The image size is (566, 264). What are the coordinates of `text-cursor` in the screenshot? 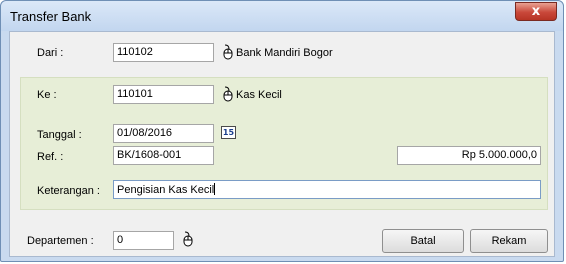 It's located at (215, 189).